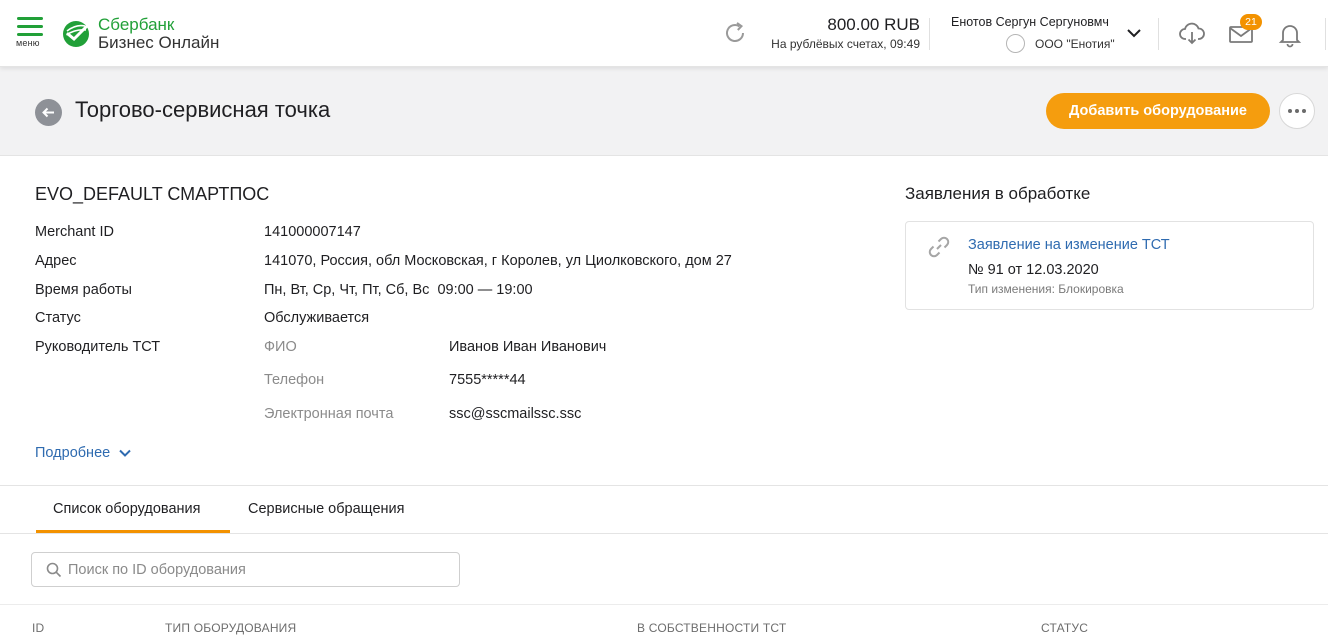 This screenshot has height=641, width=1328. Describe the element at coordinates (939, 247) in the screenshot. I see `link-icon` at that location.